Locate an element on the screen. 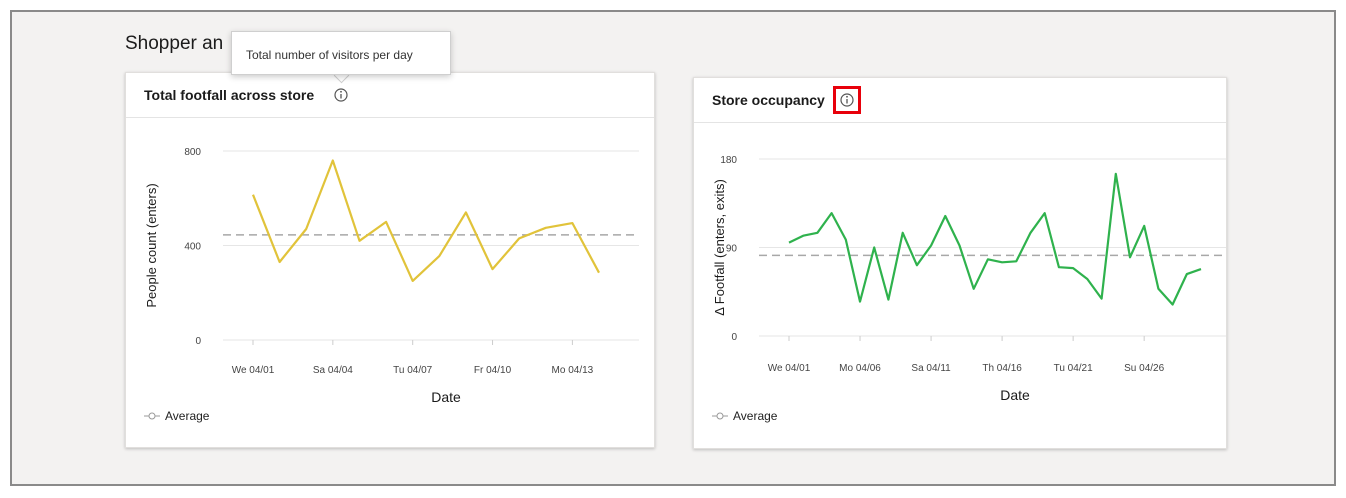 The width and height of the screenshot is (1346, 498). info-icon is located at coordinates (341, 95).